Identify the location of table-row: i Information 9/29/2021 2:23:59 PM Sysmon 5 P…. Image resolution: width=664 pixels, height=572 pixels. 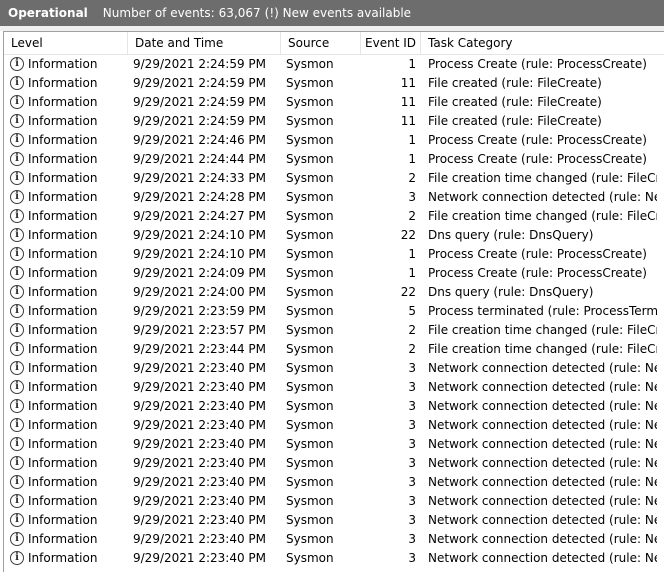
(334, 311).